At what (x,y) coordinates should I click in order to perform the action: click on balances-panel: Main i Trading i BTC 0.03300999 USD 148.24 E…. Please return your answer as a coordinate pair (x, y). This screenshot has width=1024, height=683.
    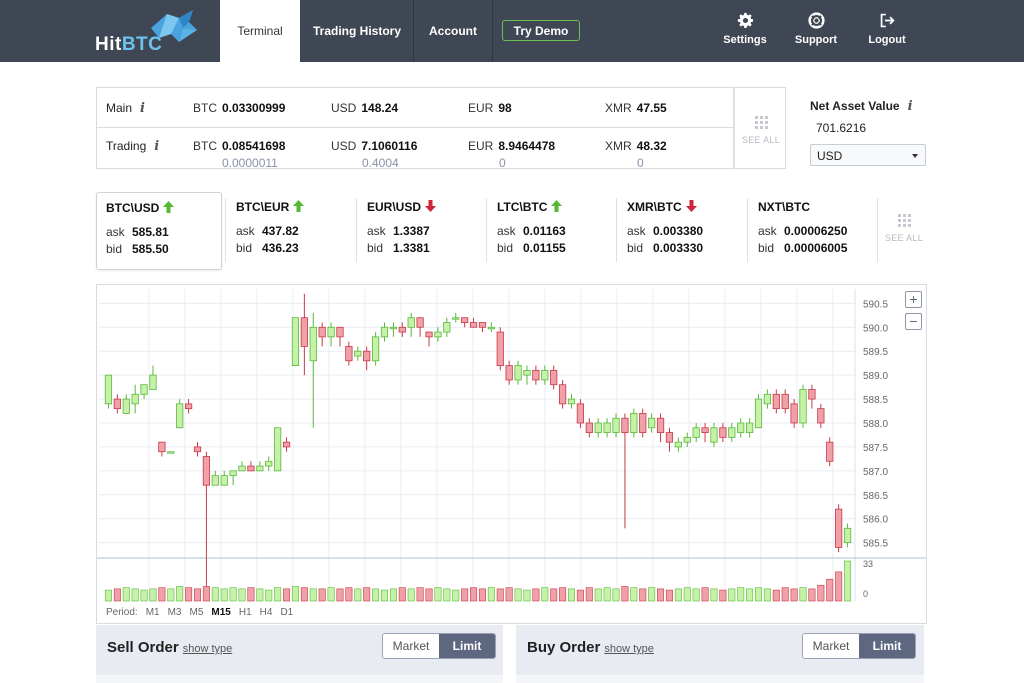
    Looking at the image, I should click on (415, 128).